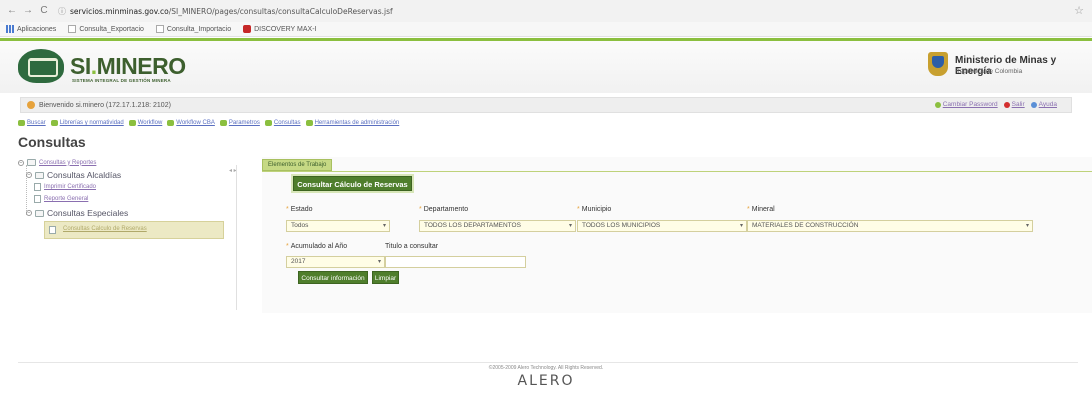  I want to click on tree-item-label: Imprimir Certificado, so click(70, 187).